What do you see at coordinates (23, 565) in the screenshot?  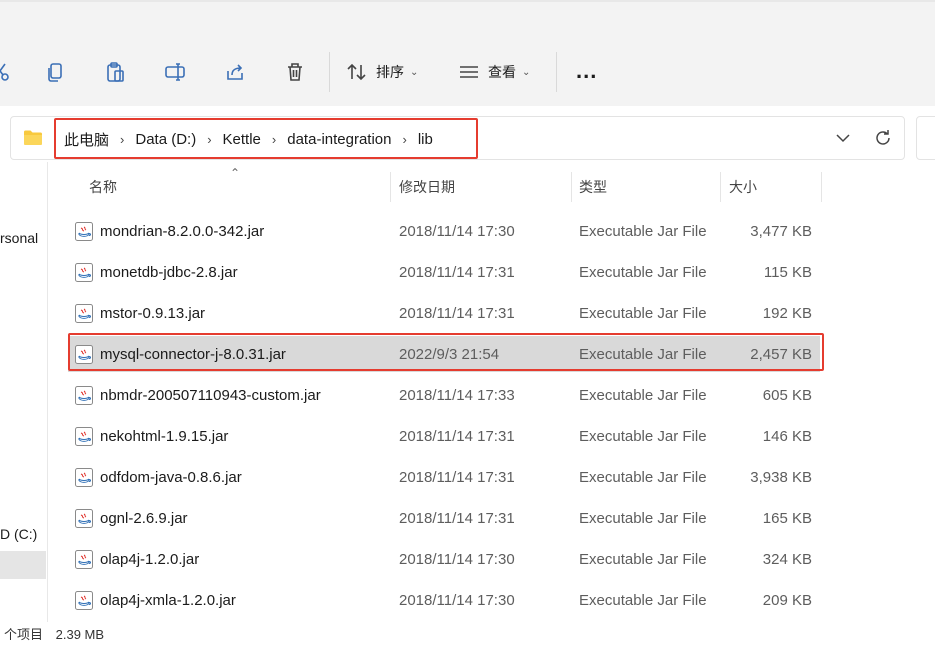 I see `nav-item-selected` at bounding box center [23, 565].